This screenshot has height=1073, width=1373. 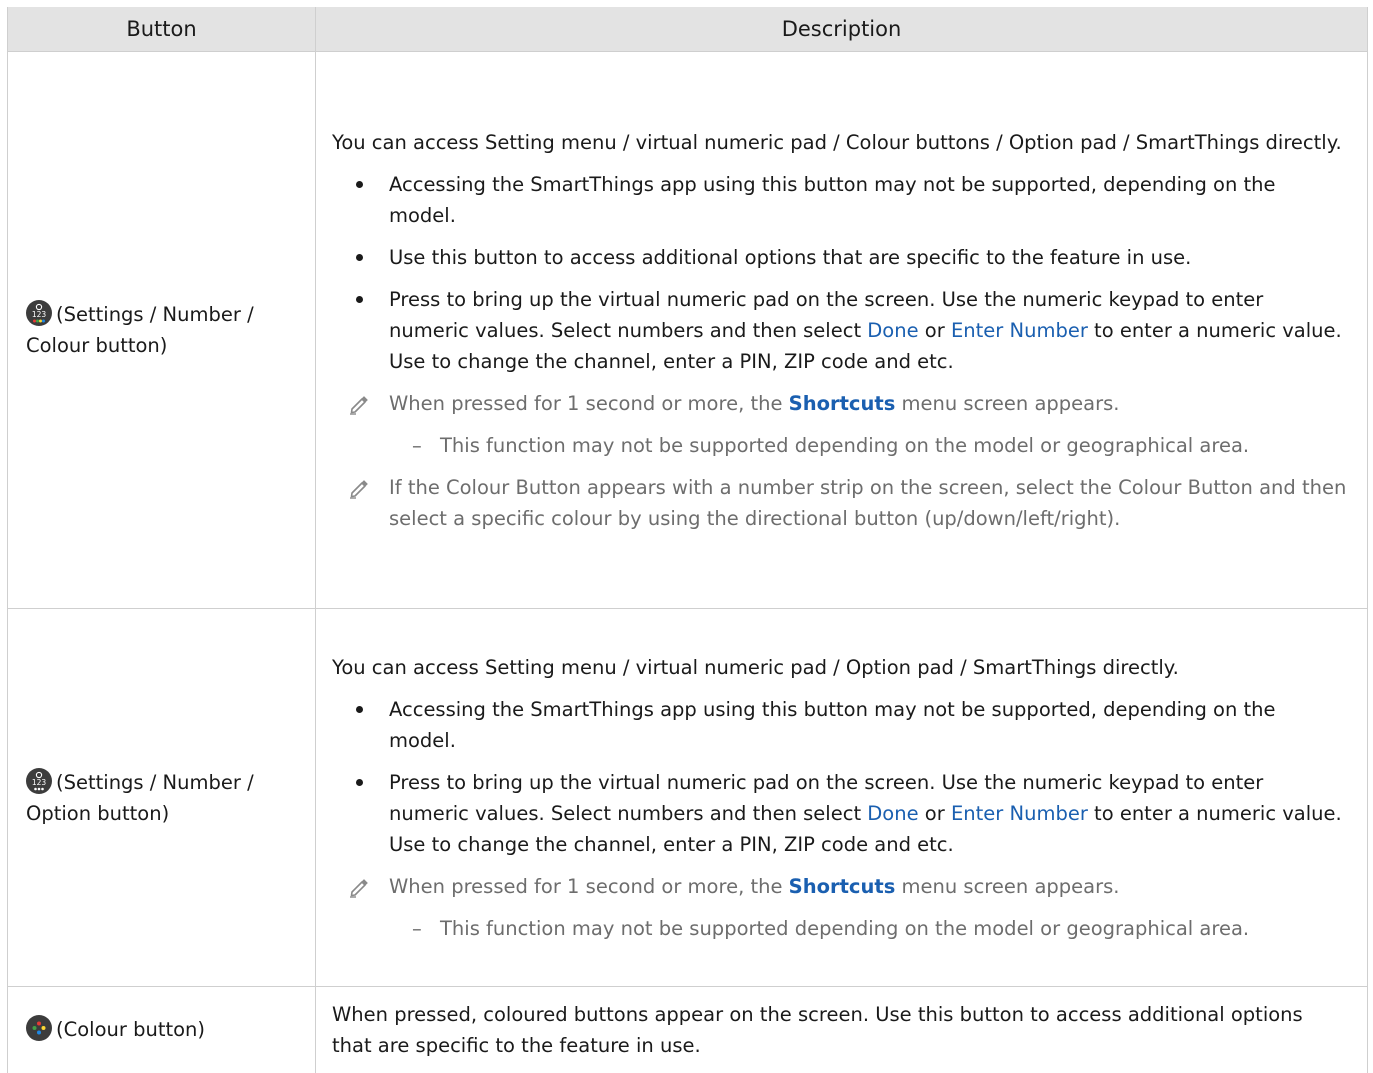 I want to click on table-header-row: Button Description, so click(x=687, y=29).